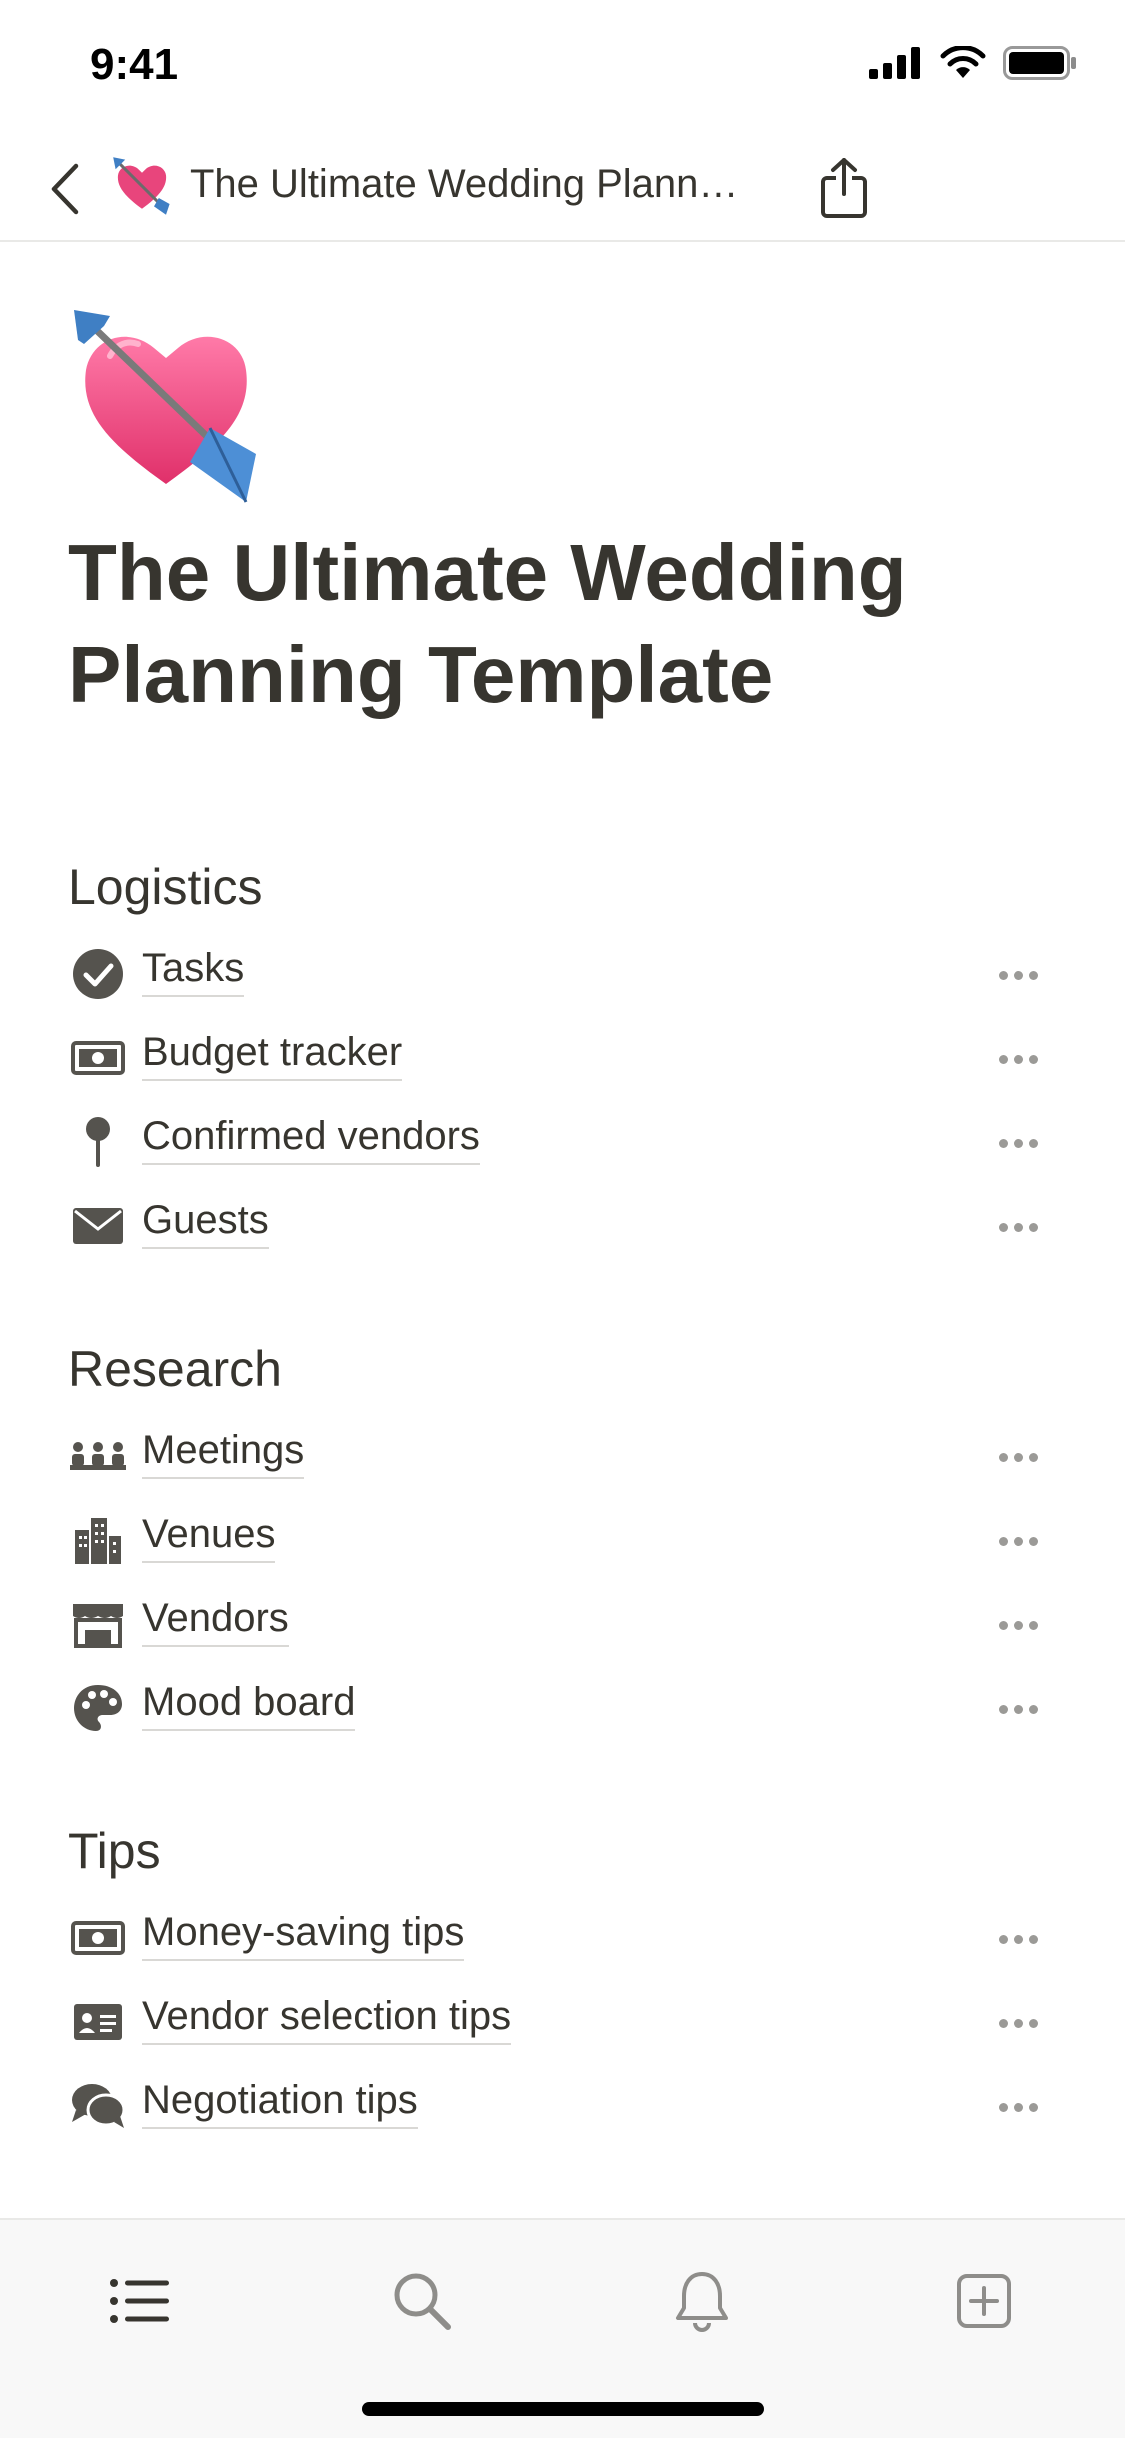  What do you see at coordinates (114, 1851) in the screenshot?
I see `section-heading-tips: Tips` at bounding box center [114, 1851].